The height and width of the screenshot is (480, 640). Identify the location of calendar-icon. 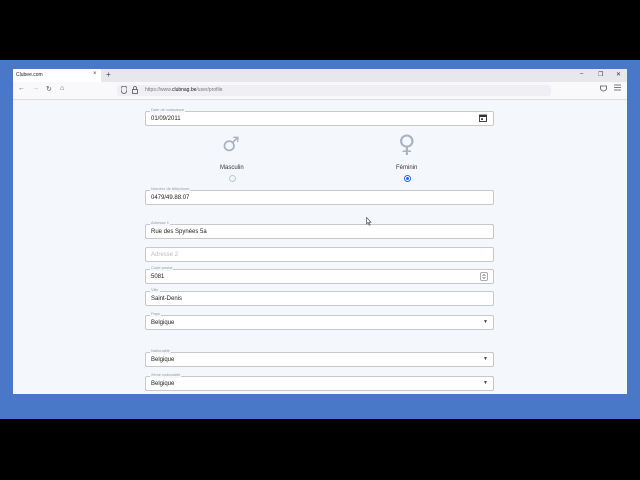
(483, 119).